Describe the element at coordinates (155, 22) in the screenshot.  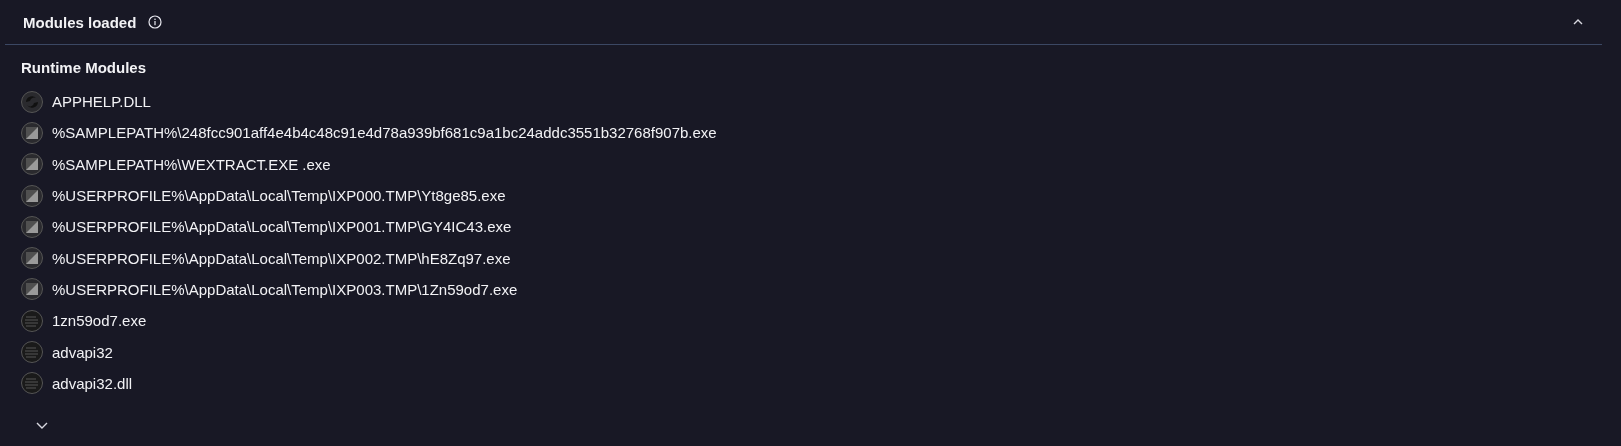
I see `info-icon` at that location.